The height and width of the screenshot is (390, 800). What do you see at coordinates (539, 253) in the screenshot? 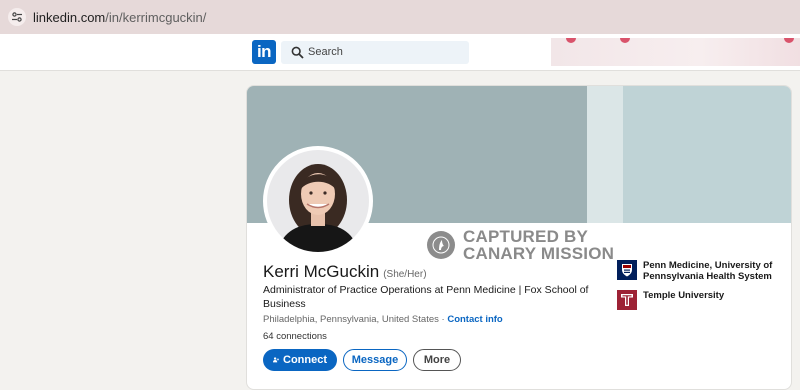
I see `watermark-line-2: CANARY MISSION` at bounding box center [539, 253].